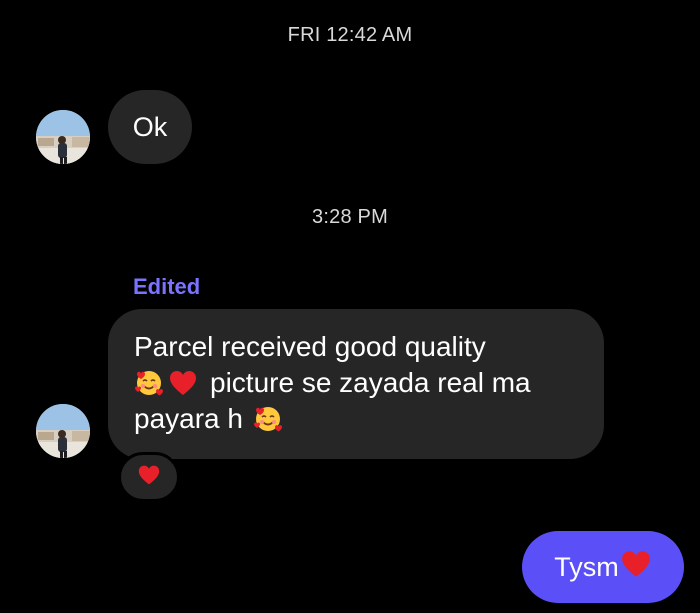 Image resolution: width=700 pixels, height=613 pixels. What do you see at coordinates (370, 382) in the screenshot?
I see `message-text: picture se zayada real ma` at bounding box center [370, 382].